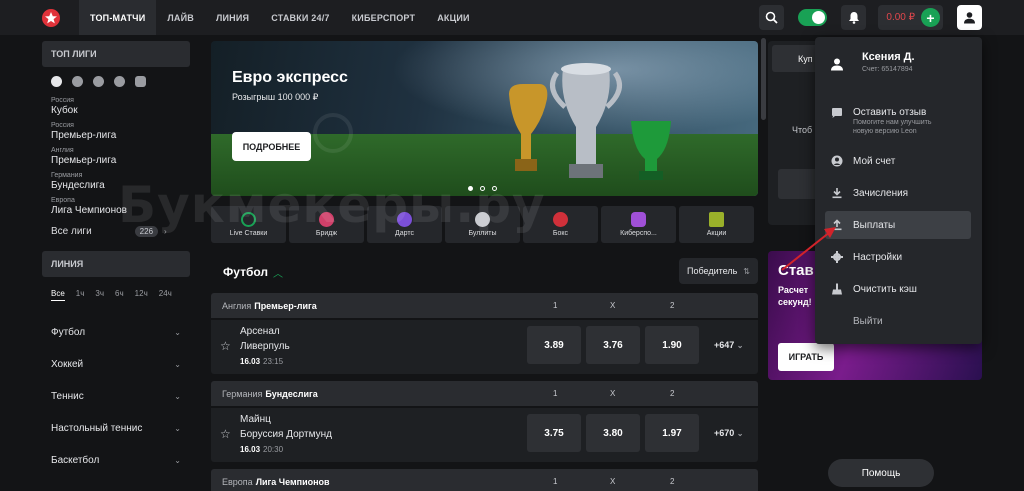 The height and width of the screenshot is (491, 1024). What do you see at coordinates (180, 17) in the screenshot?
I see `nav-live: ЛАЙВ` at bounding box center [180, 17].